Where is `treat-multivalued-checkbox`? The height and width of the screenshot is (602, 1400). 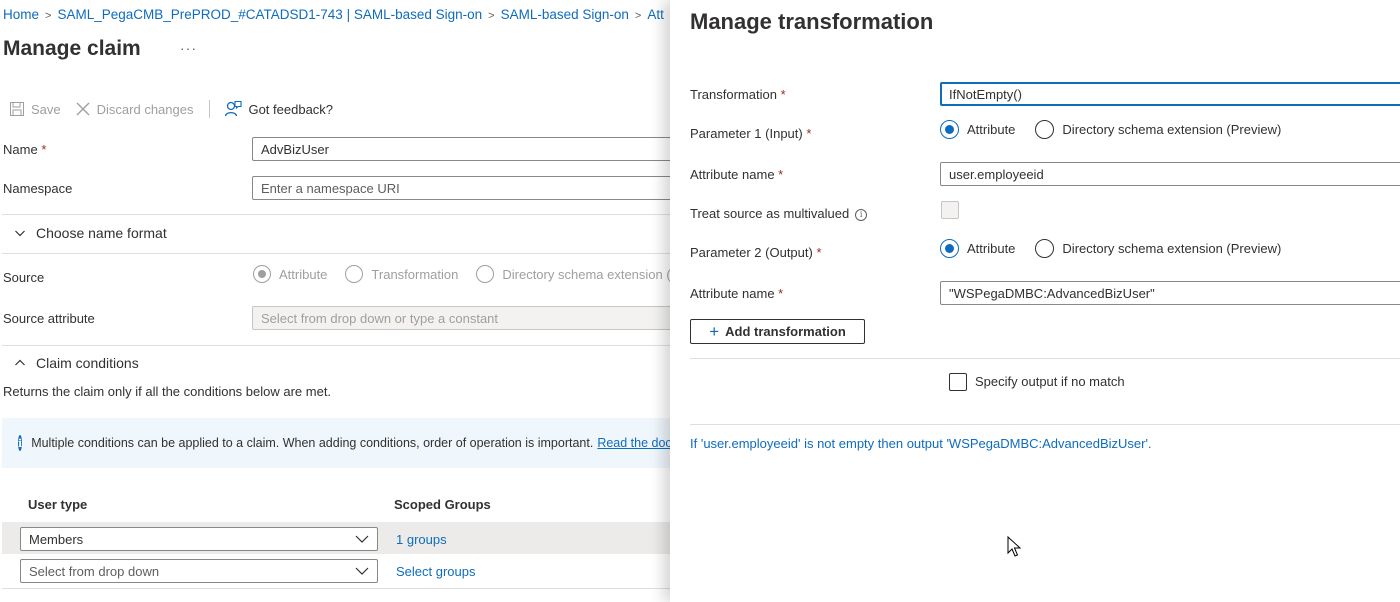 treat-multivalued-checkbox is located at coordinates (950, 210).